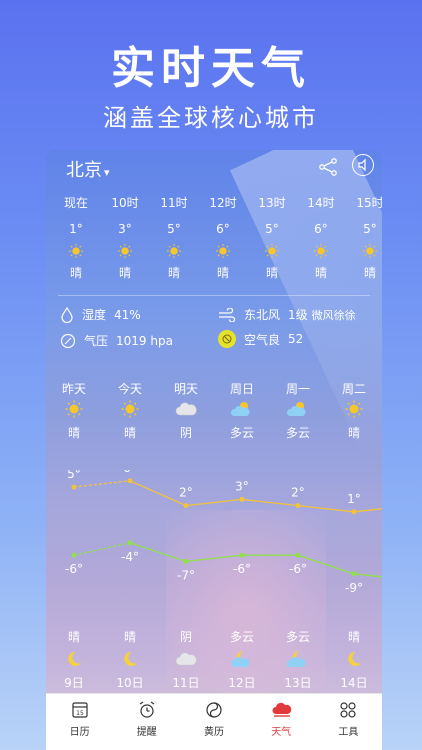  I want to click on night-forecast: 晴 9日 晴 10日 阴 11日 多云 12日 多云 13日 晴 14日, so click(214, 663).